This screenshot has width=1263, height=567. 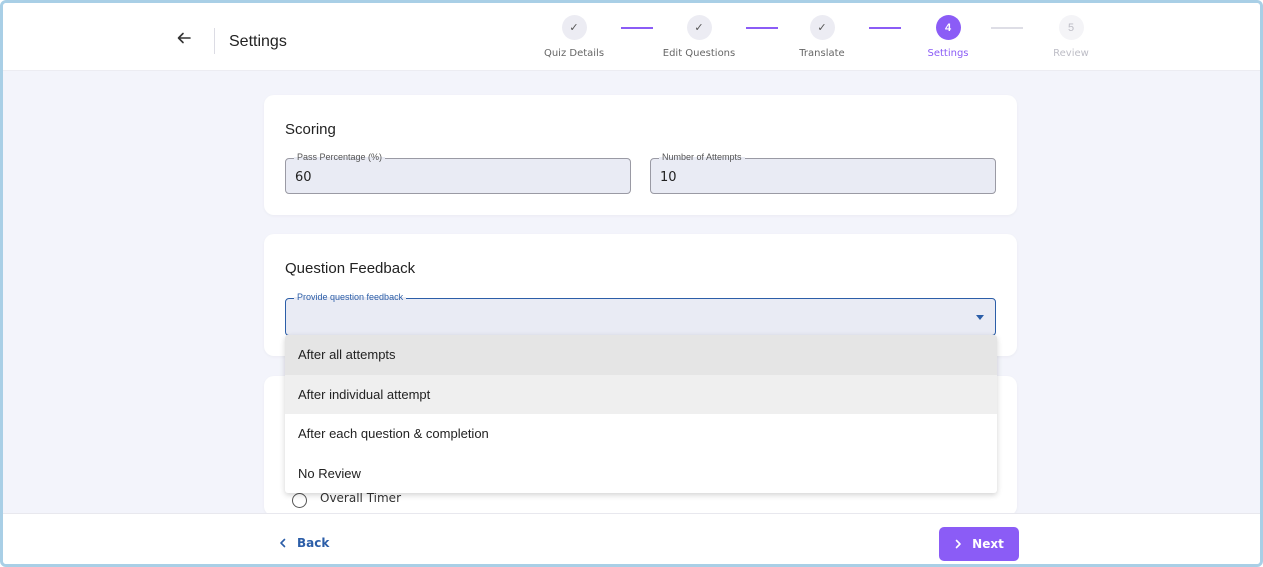 I want to click on step-edit-questions: ✓ Edit Questions, so click(x=699, y=37).